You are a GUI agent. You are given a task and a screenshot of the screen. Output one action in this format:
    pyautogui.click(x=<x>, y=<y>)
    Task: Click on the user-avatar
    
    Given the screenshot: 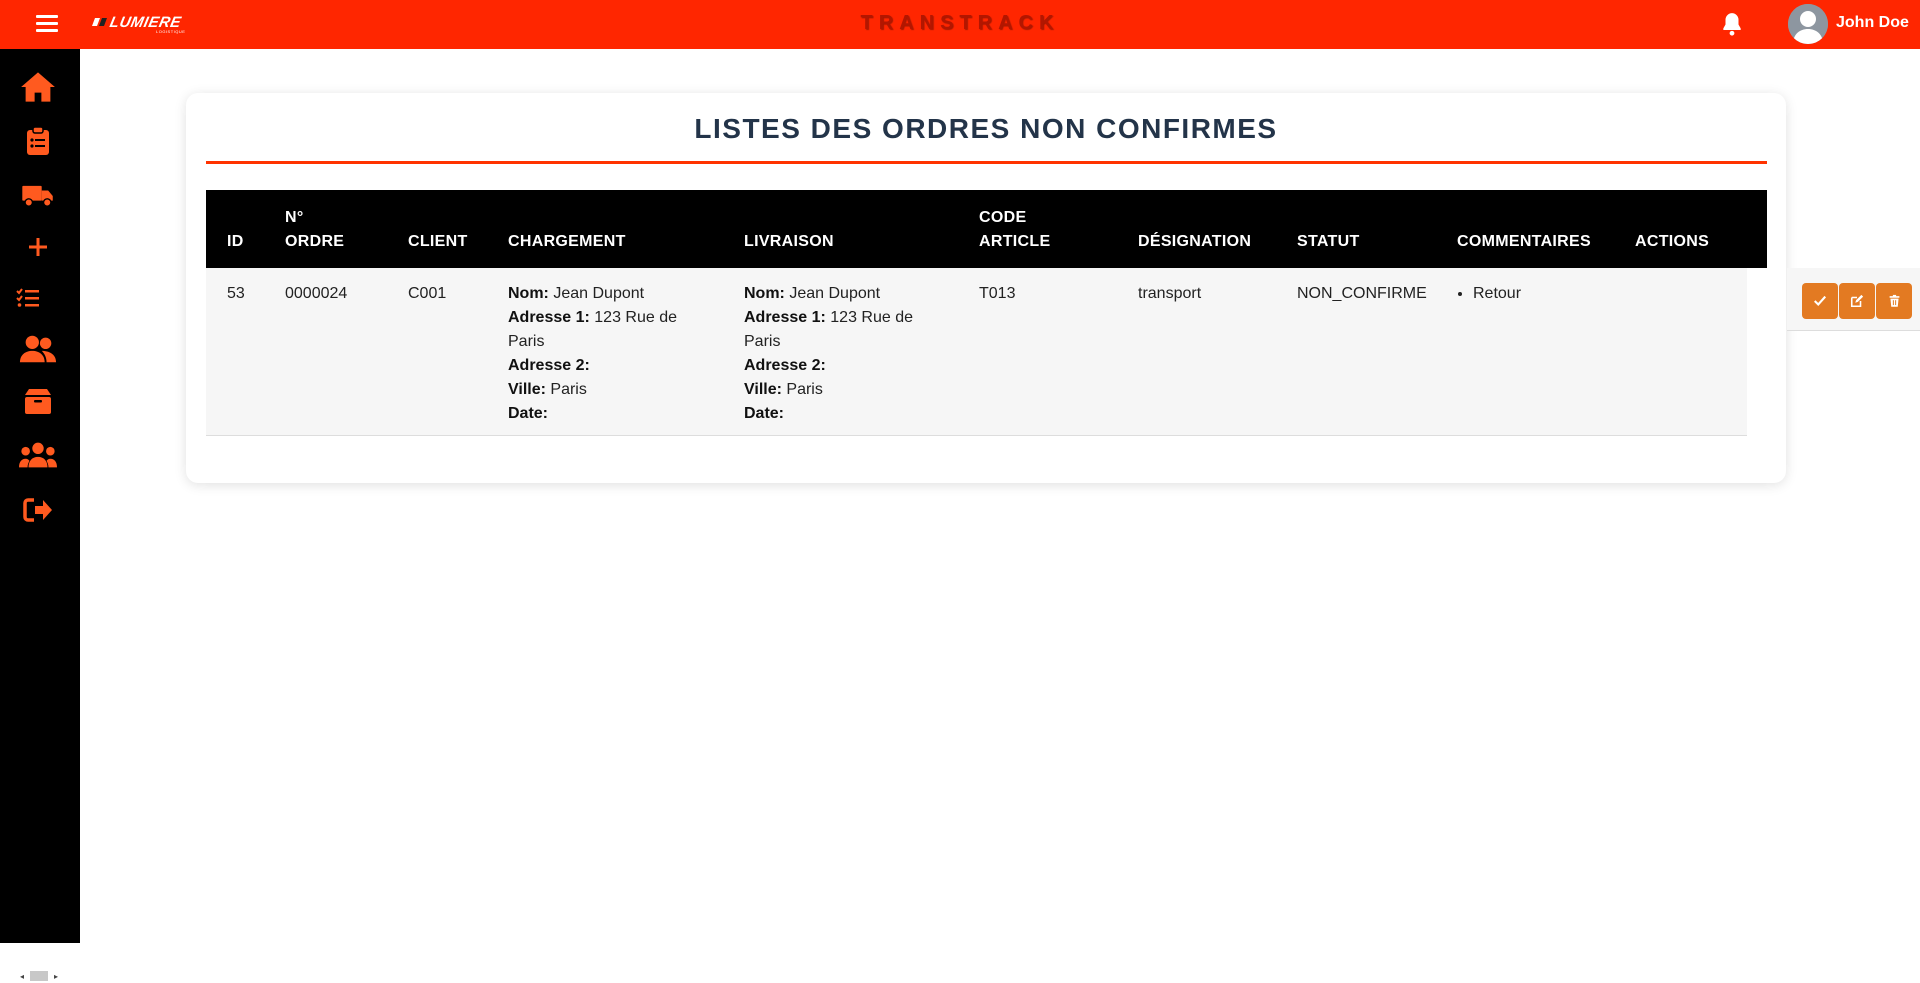 What is the action you would take?
    pyautogui.click(x=1808, y=24)
    